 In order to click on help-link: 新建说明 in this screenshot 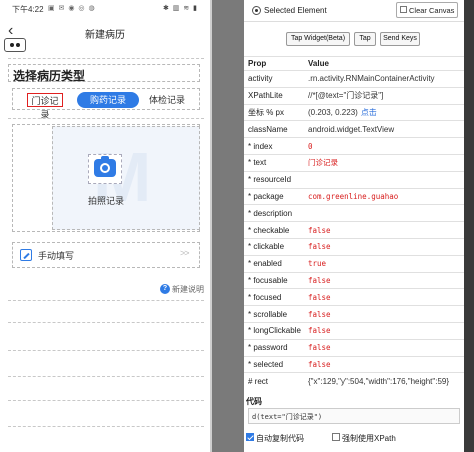, I will do `click(188, 289)`.